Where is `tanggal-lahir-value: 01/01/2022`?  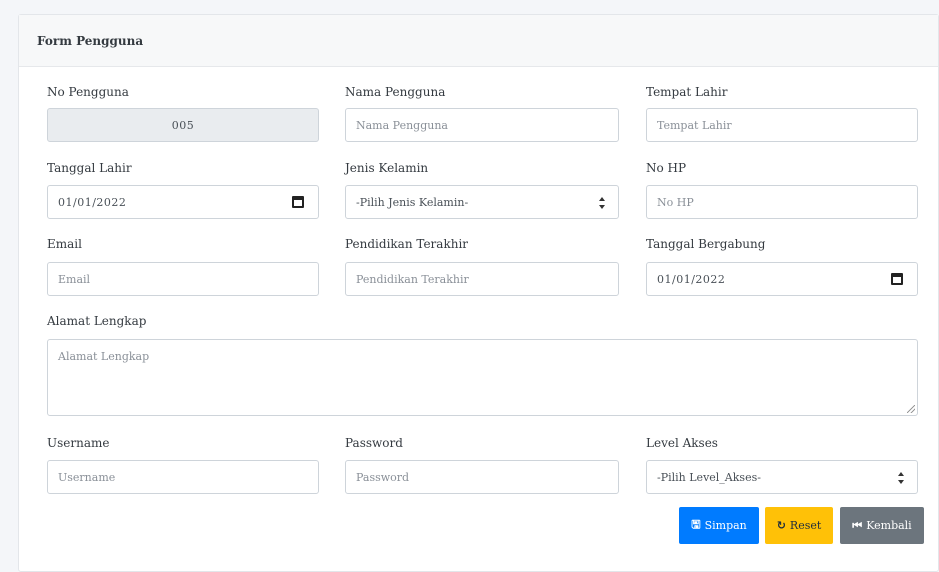
tanggal-lahir-value: 01/01/2022 is located at coordinates (92, 202).